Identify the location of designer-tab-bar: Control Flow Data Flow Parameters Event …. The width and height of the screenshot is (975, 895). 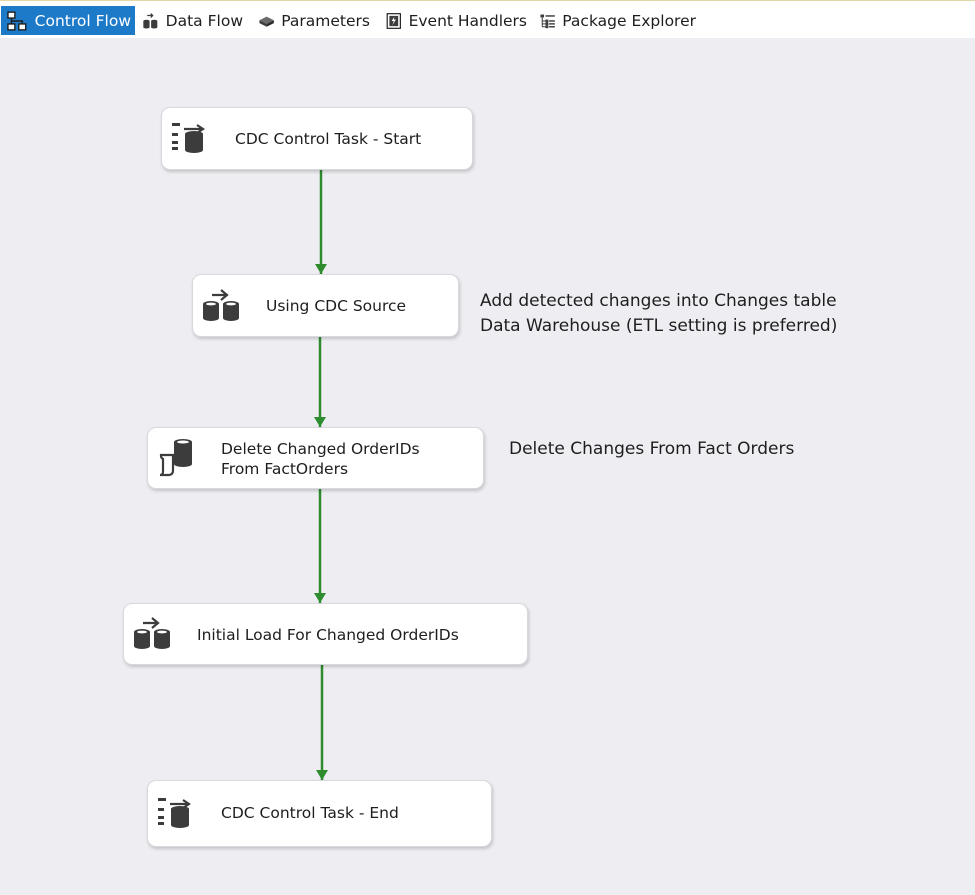
(487, 19).